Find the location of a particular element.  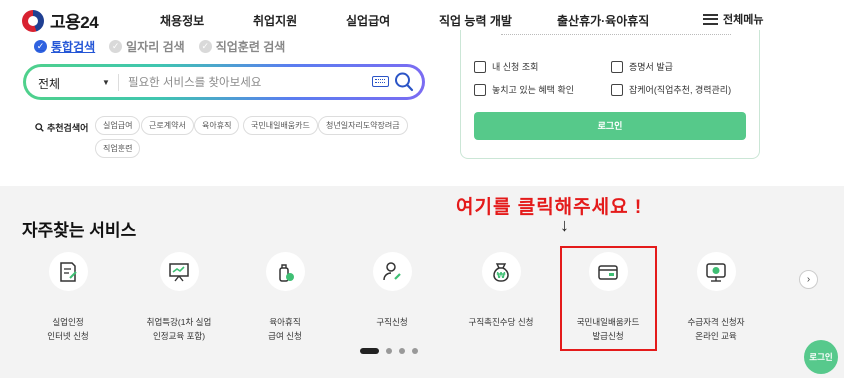

service-job-promotion-allowance: ₩ 구직촉진수당 신청 is located at coordinates (501, 290).